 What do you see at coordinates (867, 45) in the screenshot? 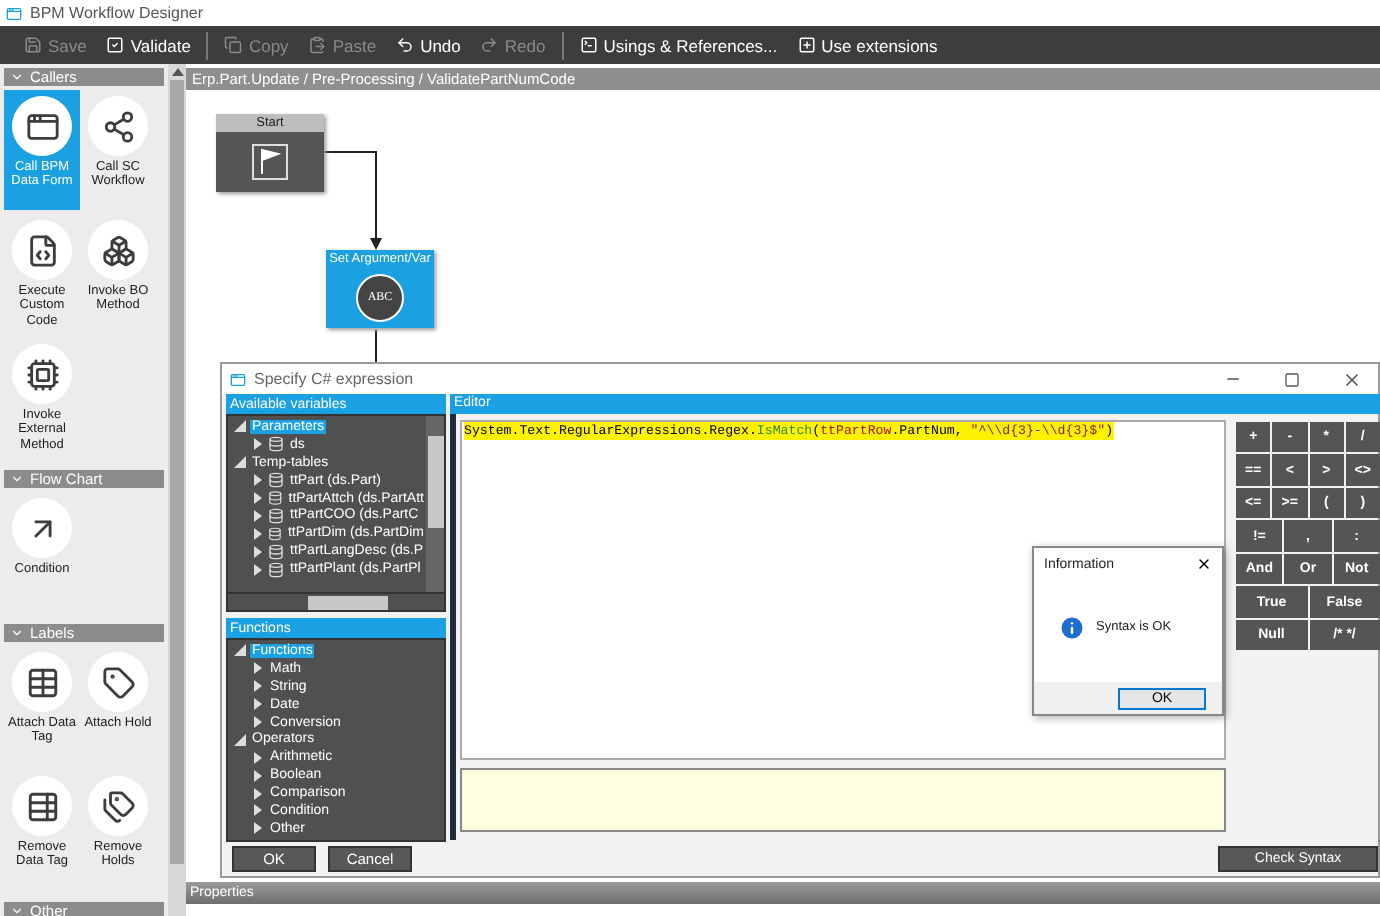
I see `toolbar-button: Use extensions` at bounding box center [867, 45].